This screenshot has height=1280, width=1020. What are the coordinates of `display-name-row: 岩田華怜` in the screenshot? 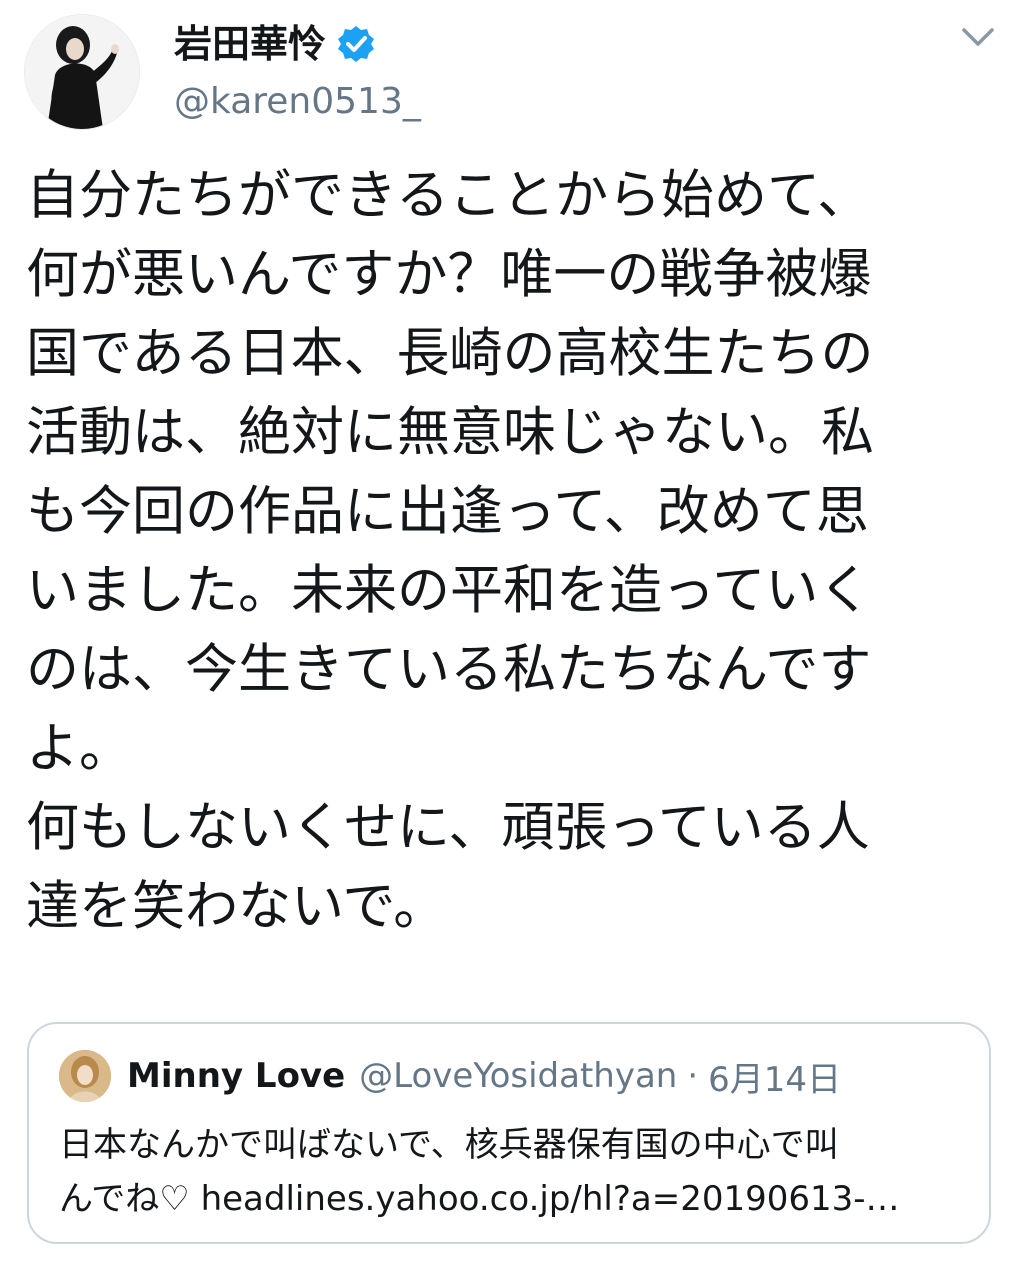 It's located at (297, 44).